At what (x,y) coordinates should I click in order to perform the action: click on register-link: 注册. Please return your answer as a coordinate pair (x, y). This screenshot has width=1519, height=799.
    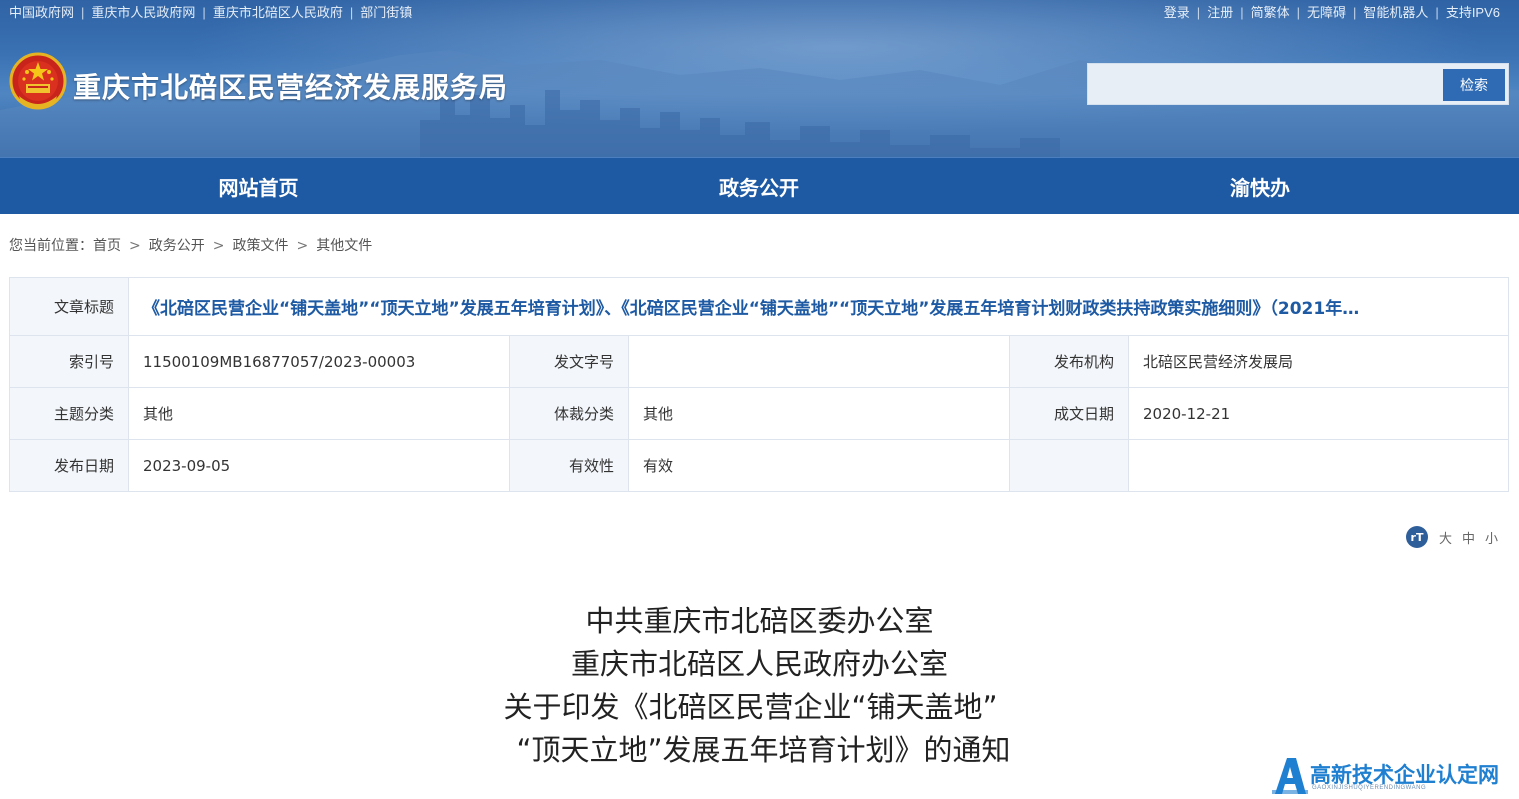
    Looking at the image, I should click on (1220, 12).